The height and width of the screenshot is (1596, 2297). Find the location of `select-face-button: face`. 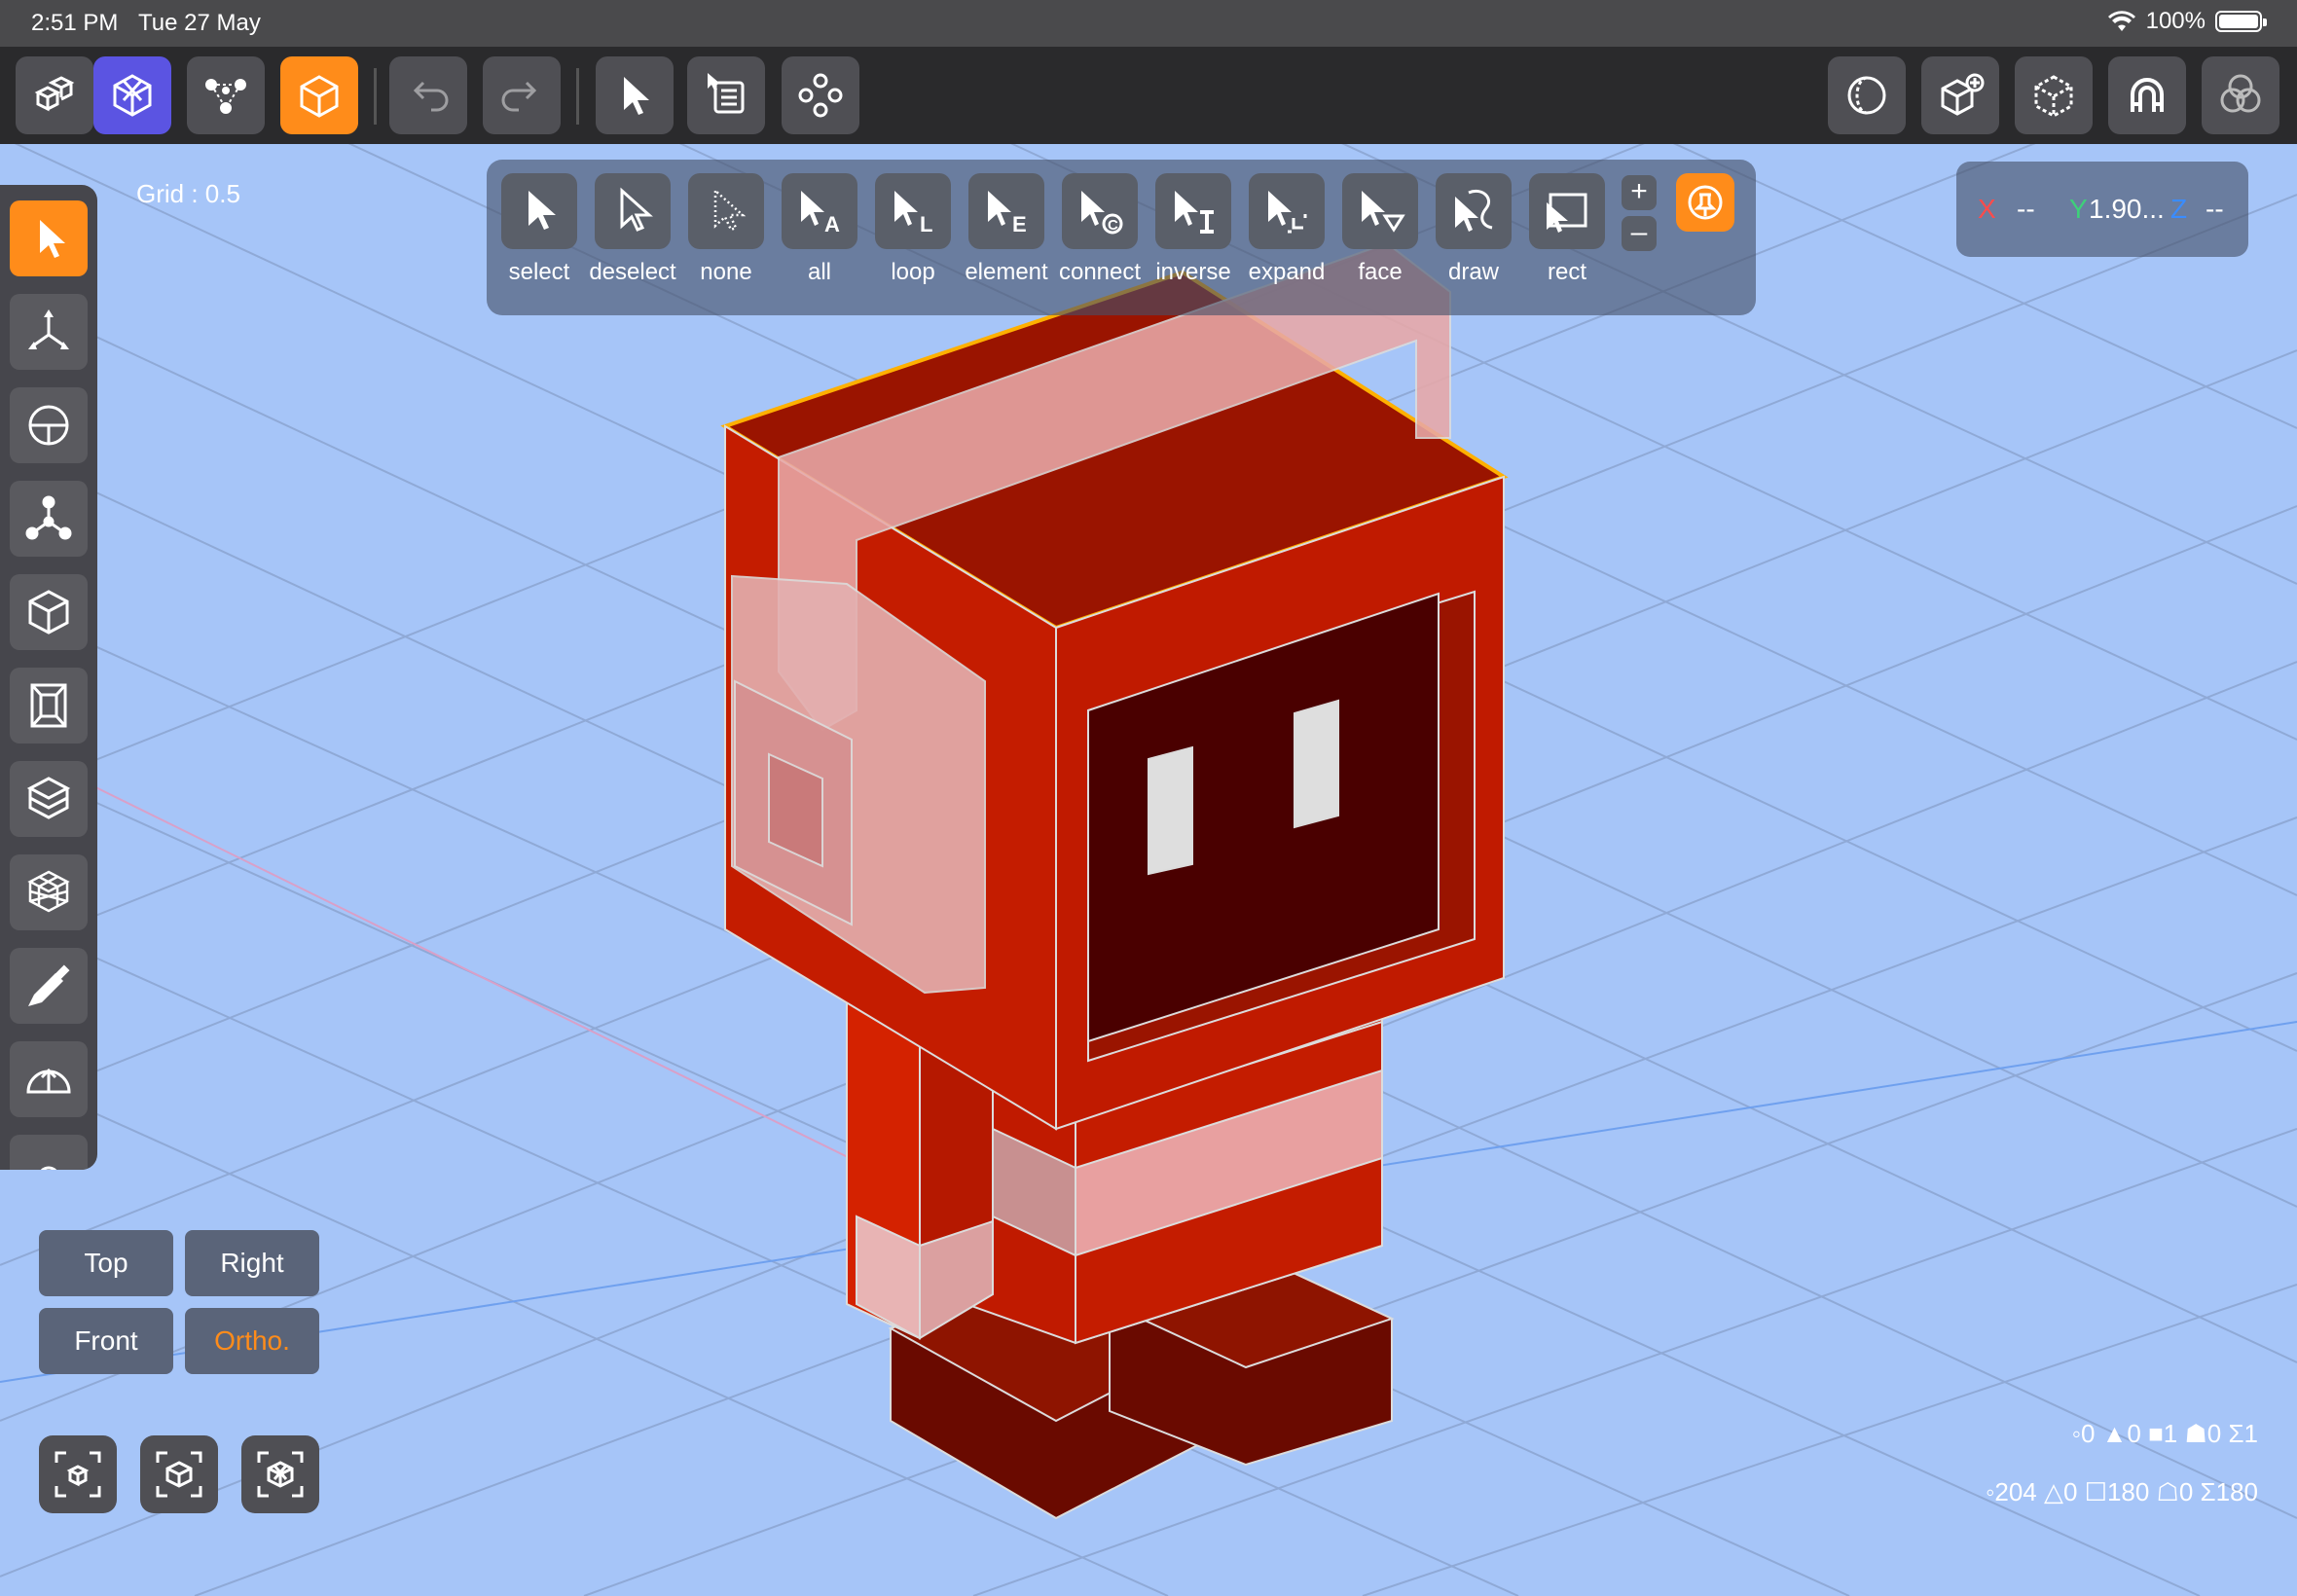

select-face-button: face is located at coordinates (1380, 236).